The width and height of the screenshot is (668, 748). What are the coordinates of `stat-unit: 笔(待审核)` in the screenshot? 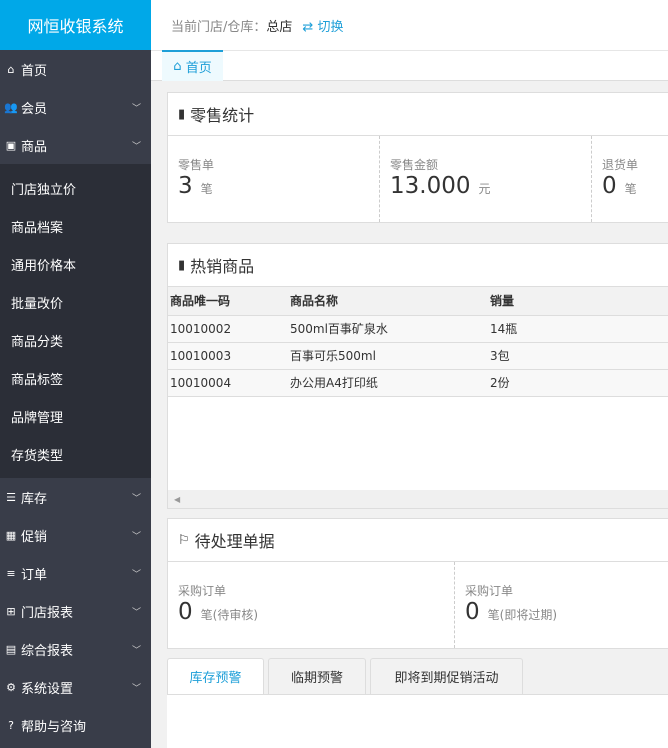 It's located at (229, 615).